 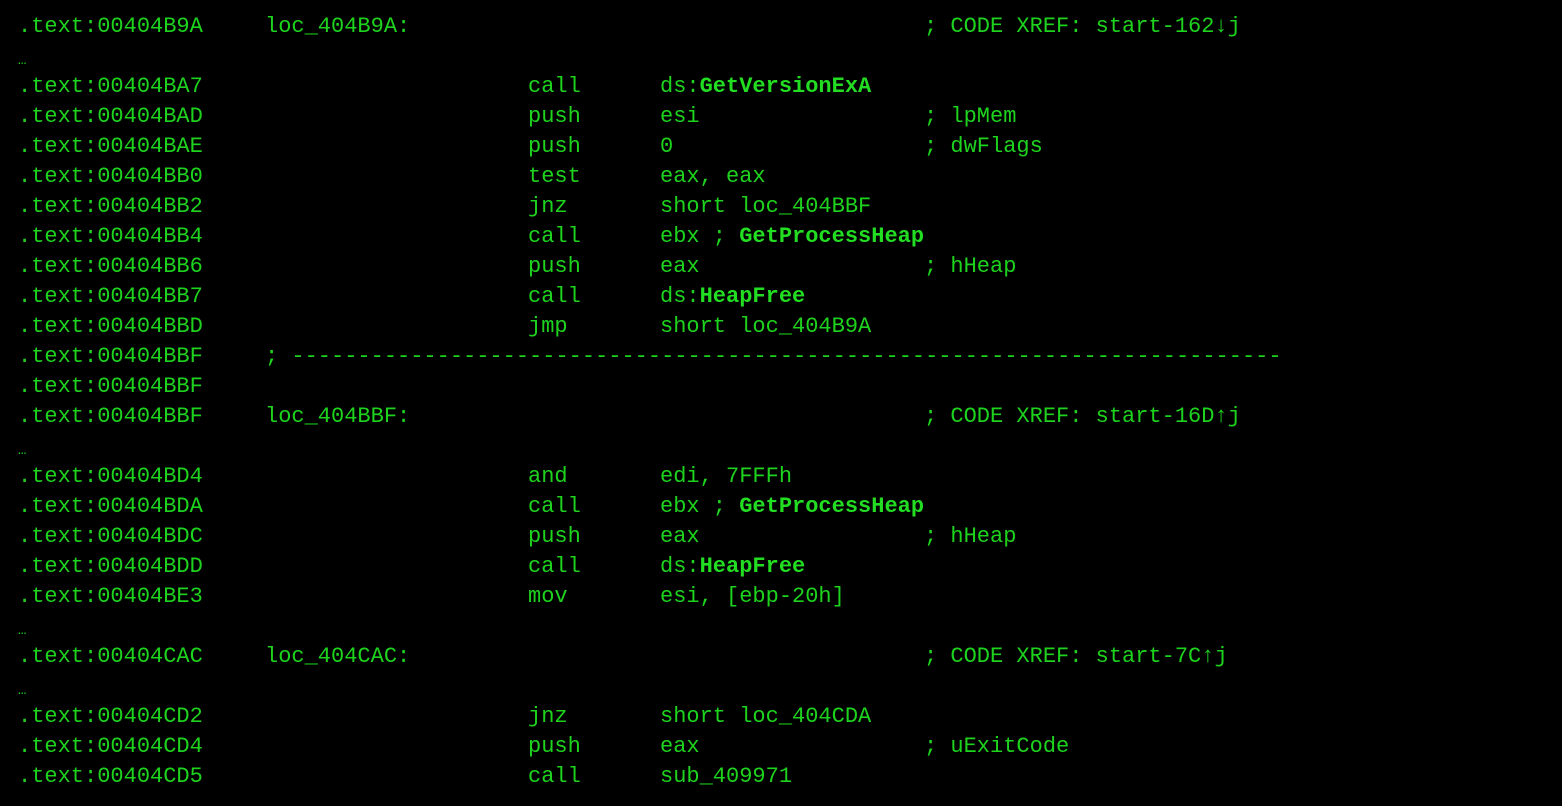 What do you see at coordinates (110, 237) in the screenshot?
I see `address: .text:00404BB4` at bounding box center [110, 237].